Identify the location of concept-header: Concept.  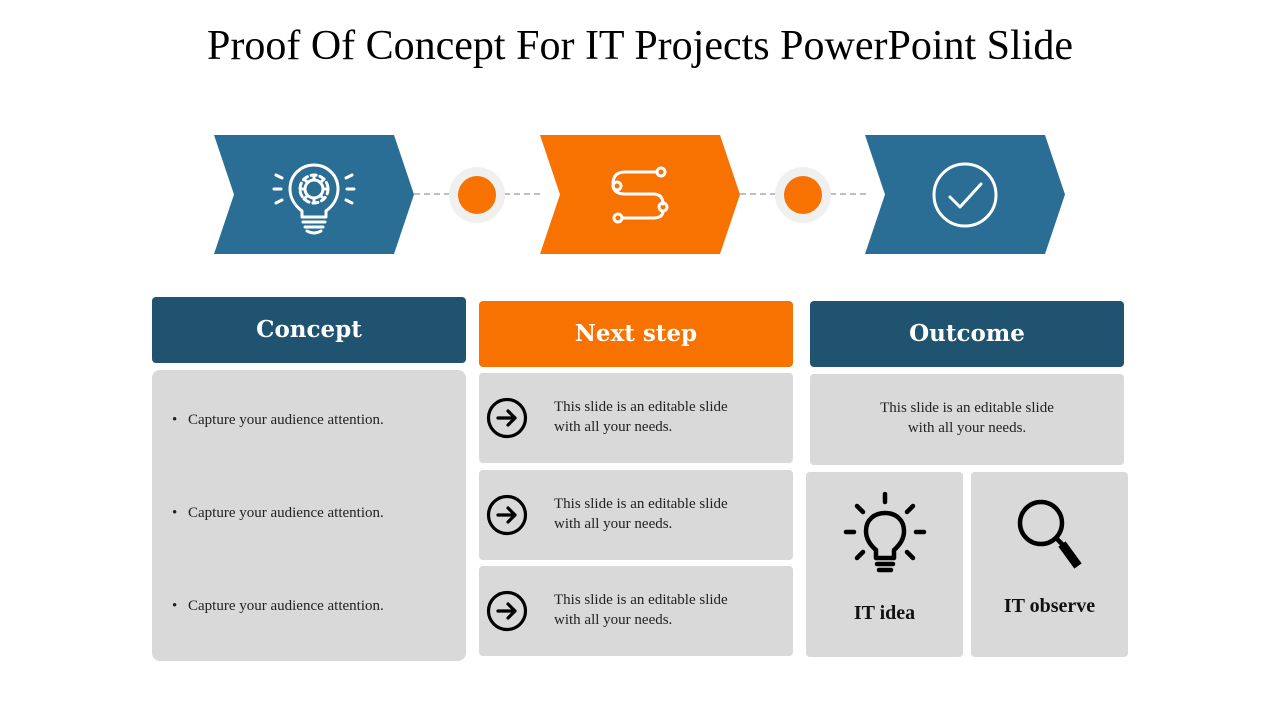
(309, 330).